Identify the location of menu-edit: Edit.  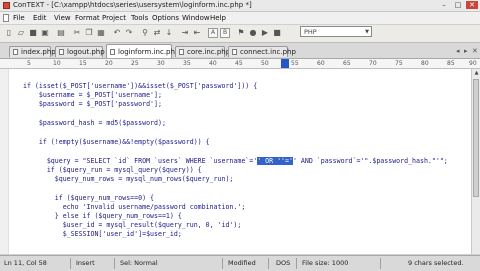
(40, 18).